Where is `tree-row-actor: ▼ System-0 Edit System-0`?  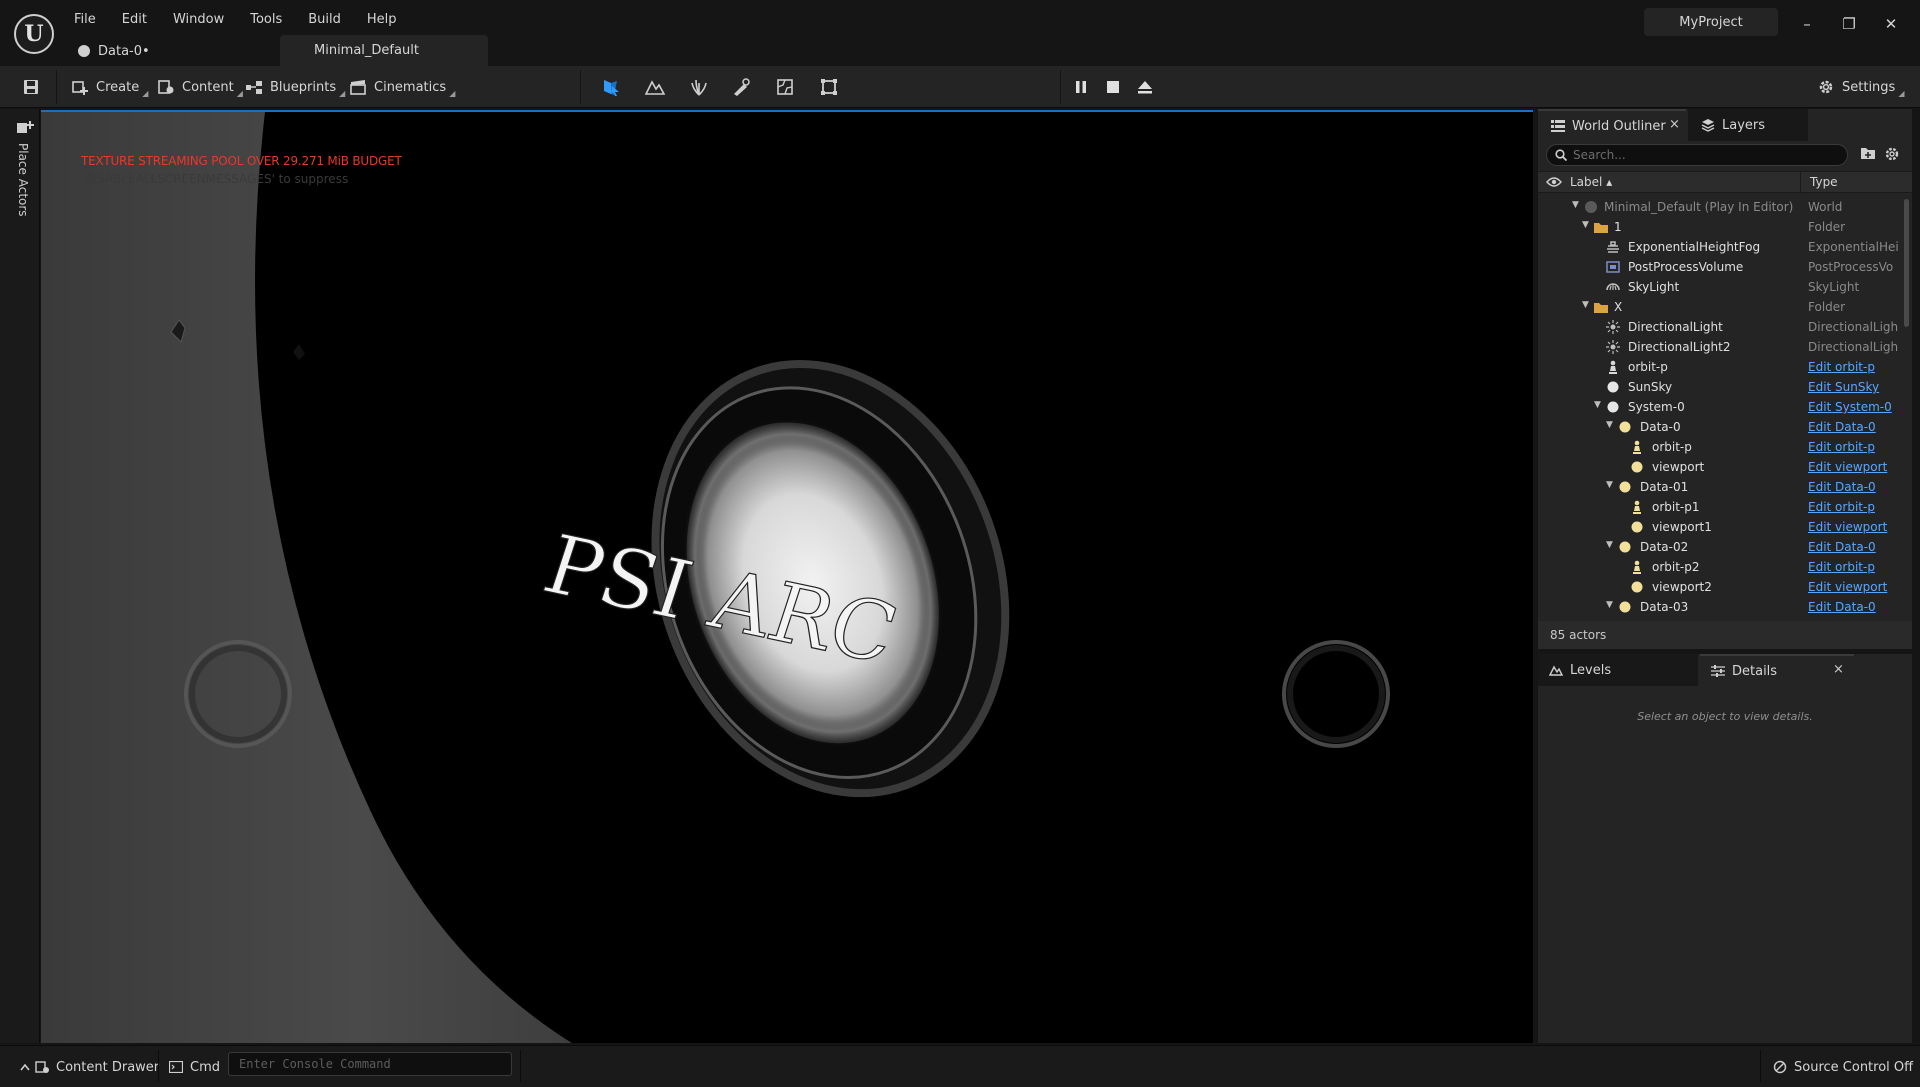
tree-row-actor: ▼ System-0 Edit System-0 is located at coordinates (1725, 407).